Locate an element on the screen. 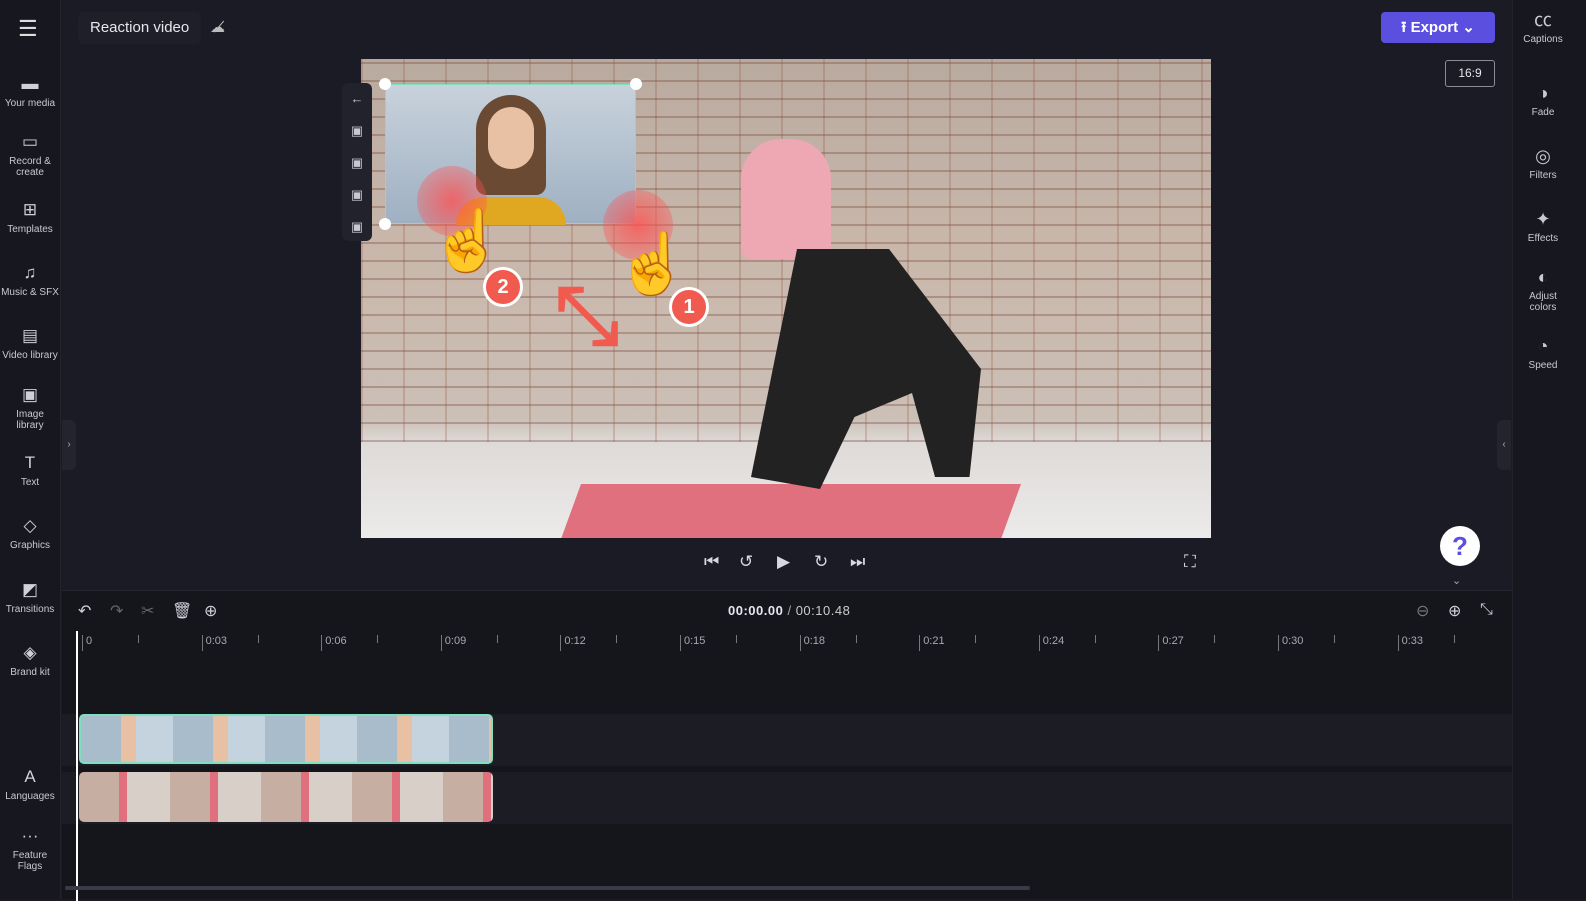  redo-icon: ↷ is located at coordinates (116, 611).